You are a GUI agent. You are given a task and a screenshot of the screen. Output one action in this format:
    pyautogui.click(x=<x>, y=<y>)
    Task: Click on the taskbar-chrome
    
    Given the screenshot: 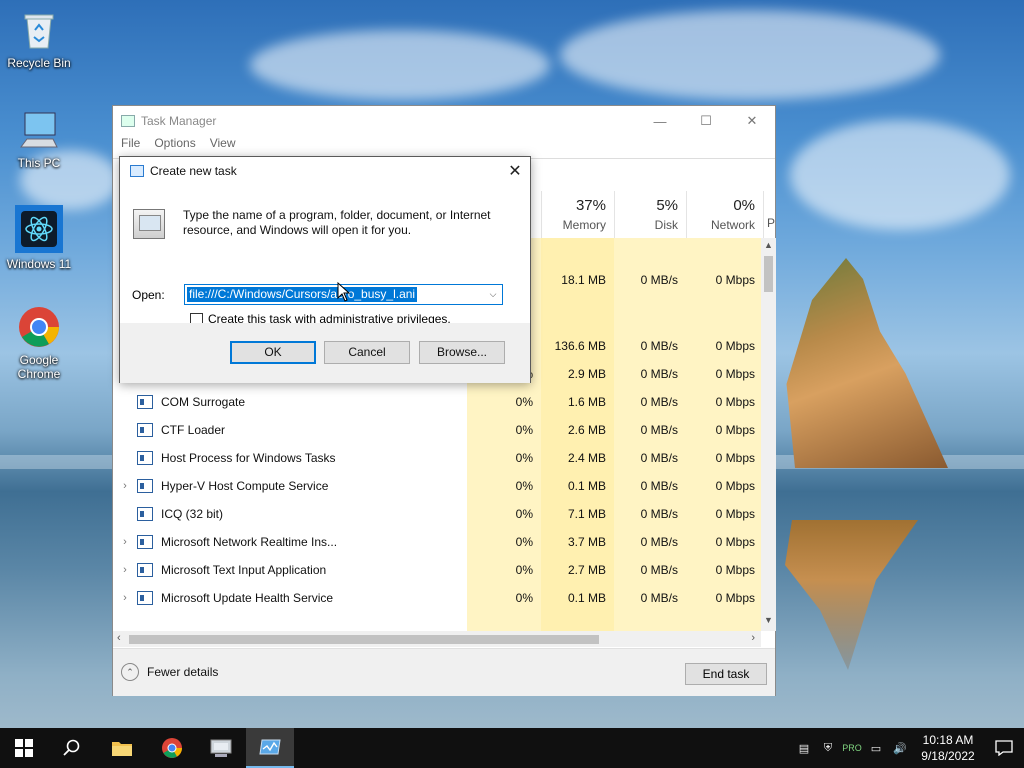 What is the action you would take?
    pyautogui.click(x=172, y=748)
    